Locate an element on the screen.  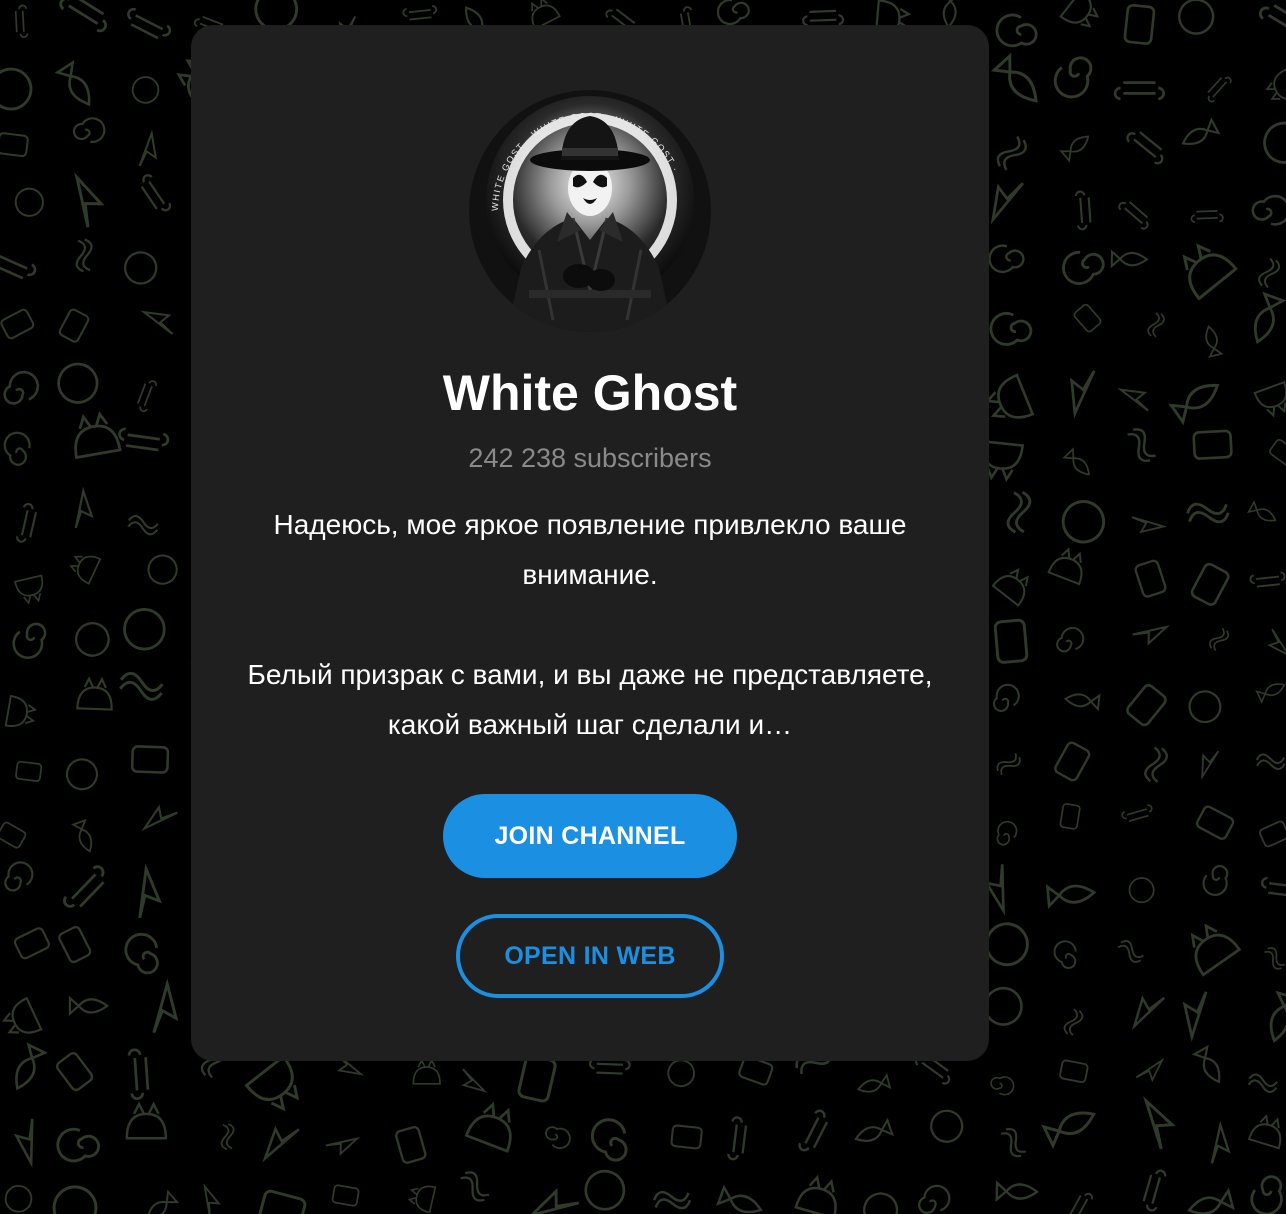
open-in-web-button: OPEN IN WEB is located at coordinates (590, 956).